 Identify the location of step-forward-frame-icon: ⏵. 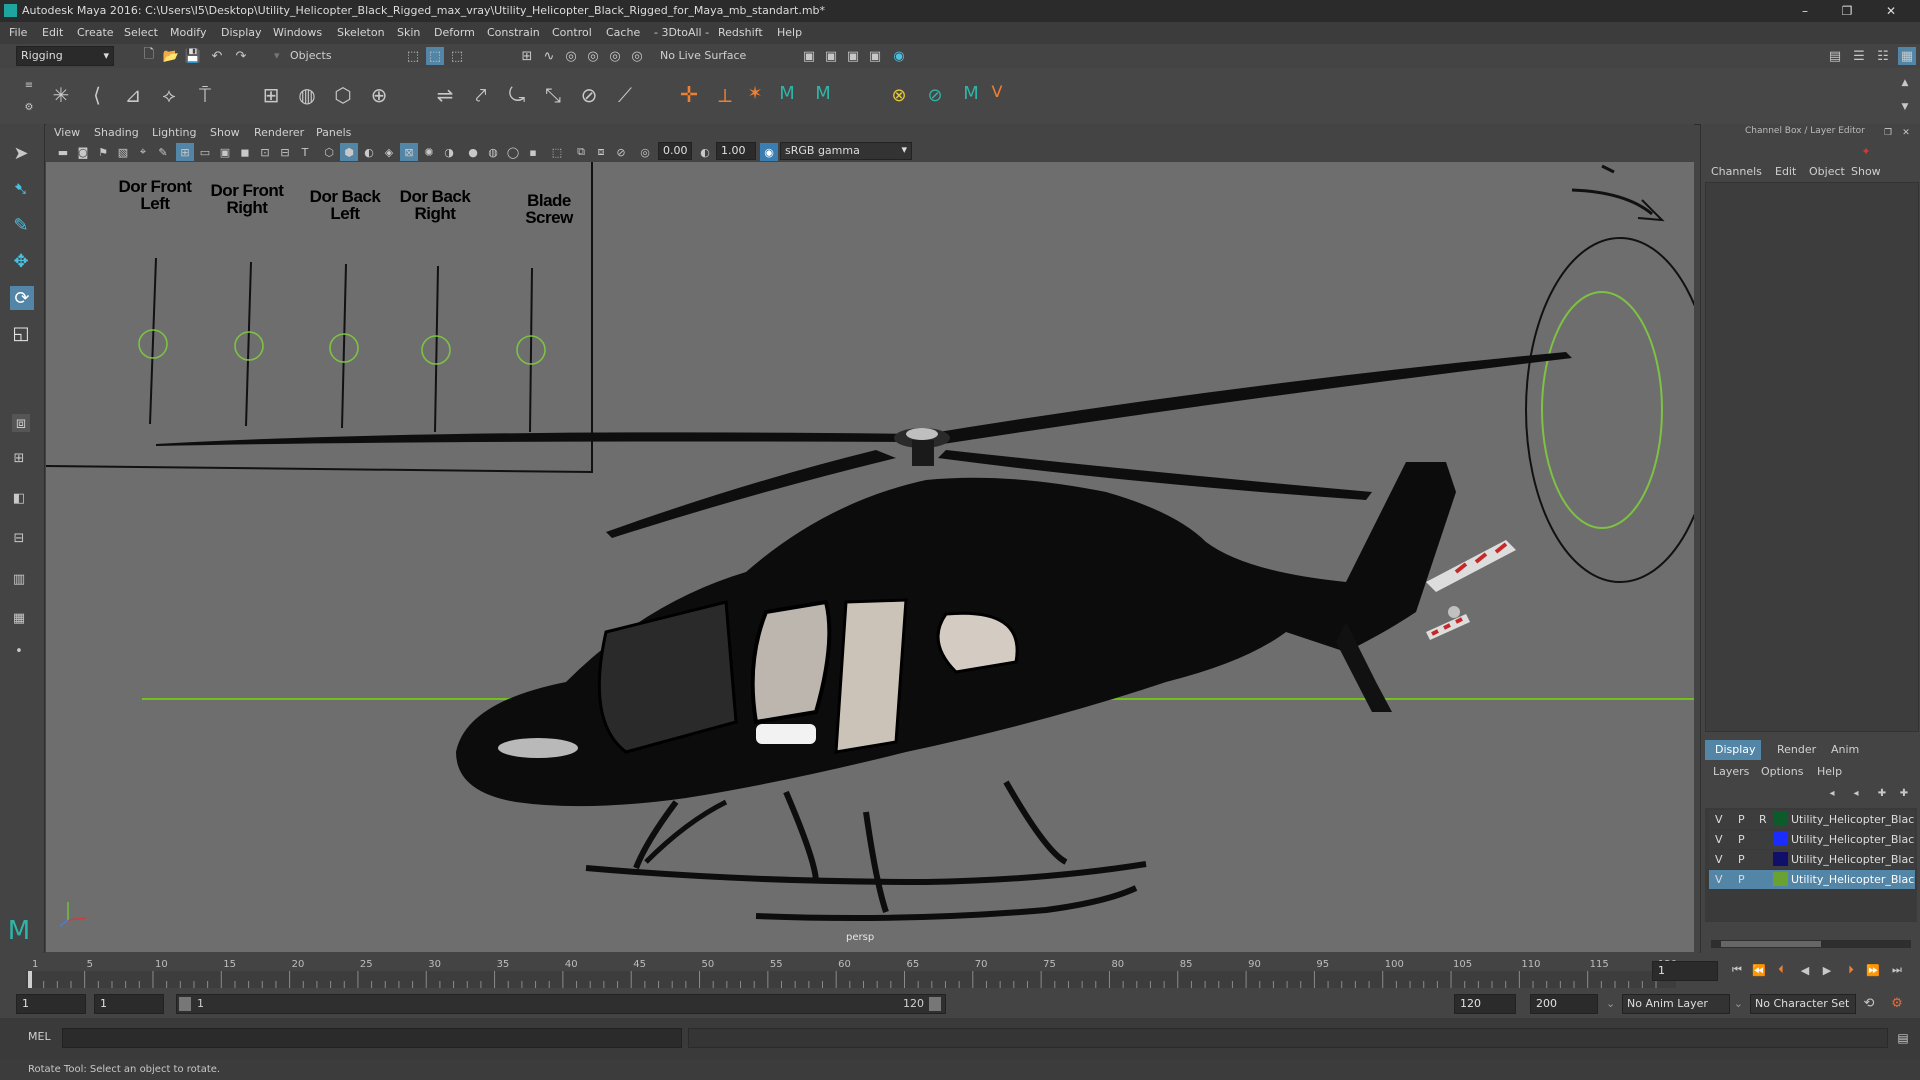
(1851, 970).